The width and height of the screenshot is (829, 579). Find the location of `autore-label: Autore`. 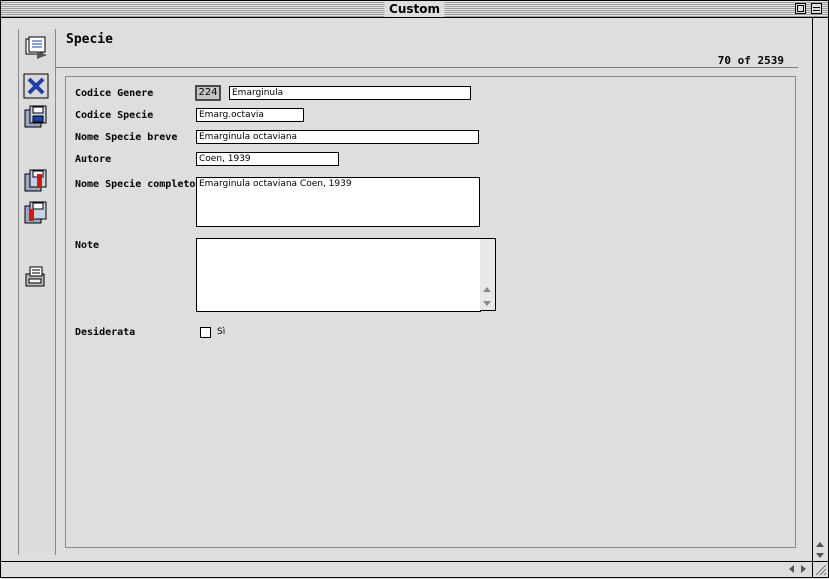

autore-label: Autore is located at coordinates (93, 159).